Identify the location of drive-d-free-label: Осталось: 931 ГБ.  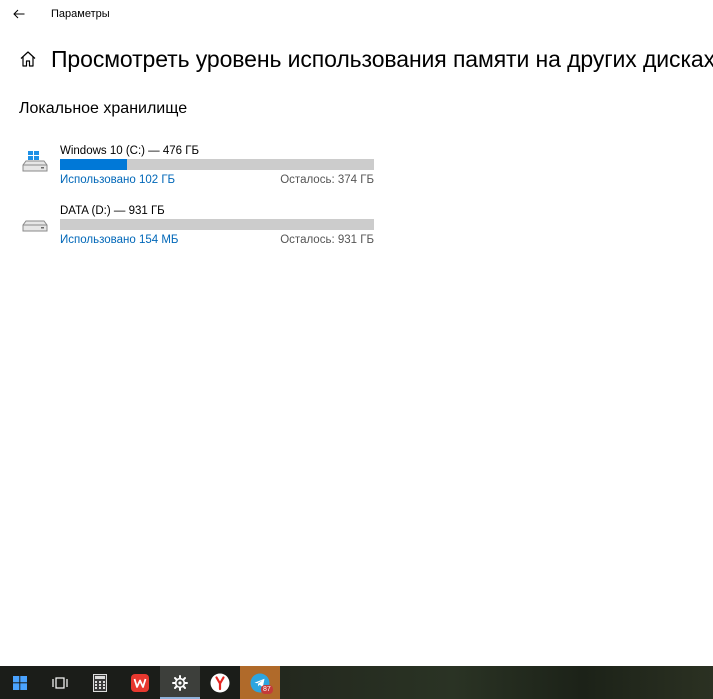
(327, 240).